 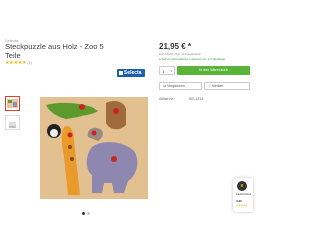 What do you see at coordinates (239, 201) in the screenshot?
I see `trust-score: 4,90` at bounding box center [239, 201].